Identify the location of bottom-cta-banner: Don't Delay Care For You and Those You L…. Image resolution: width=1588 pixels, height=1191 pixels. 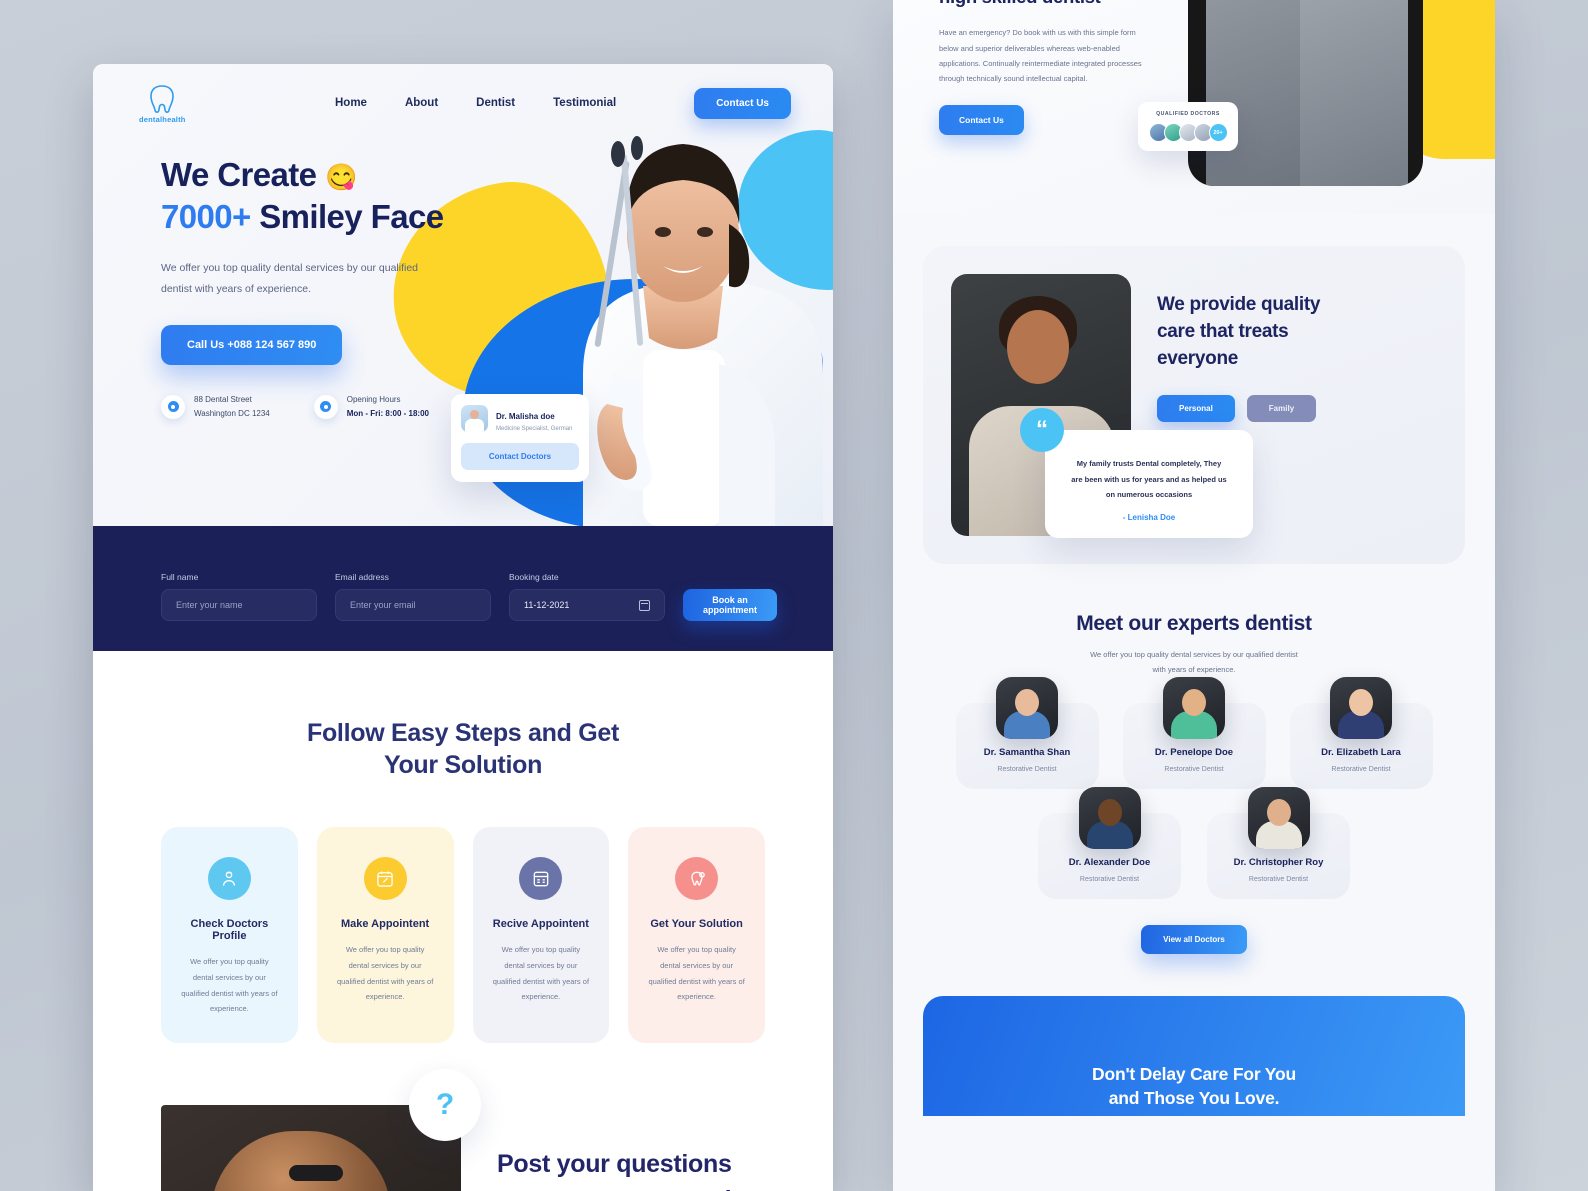
(1194, 1056).